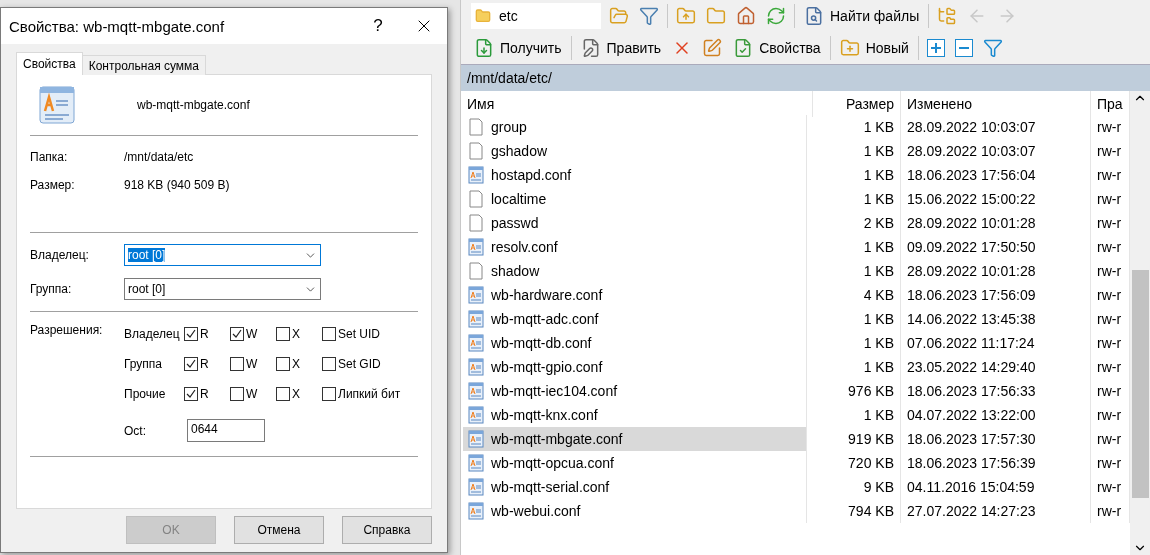  I want to click on permission-group-label: Владелец, so click(152, 334).